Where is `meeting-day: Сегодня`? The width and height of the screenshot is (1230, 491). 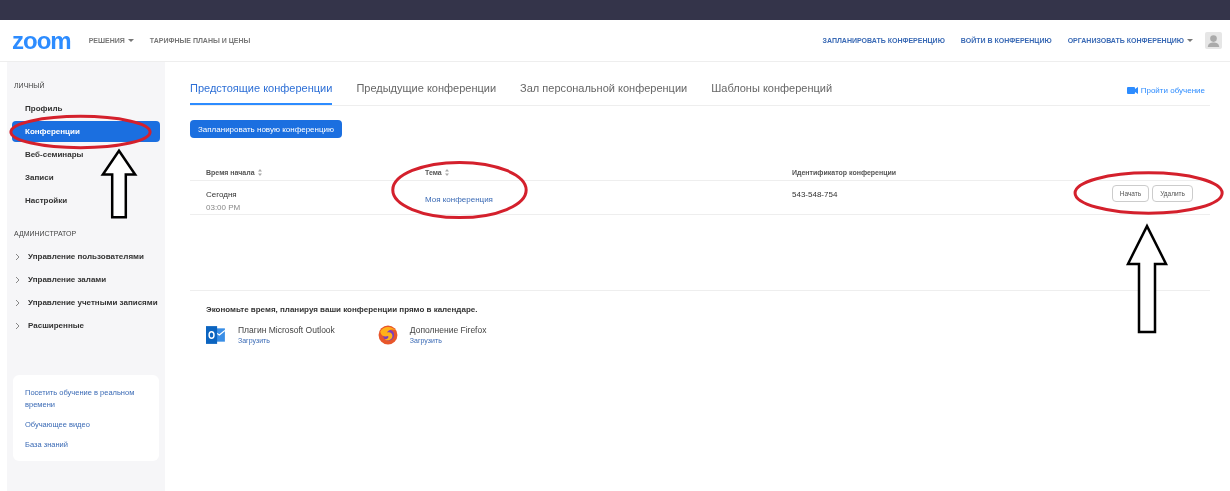 meeting-day: Сегодня is located at coordinates (315, 194).